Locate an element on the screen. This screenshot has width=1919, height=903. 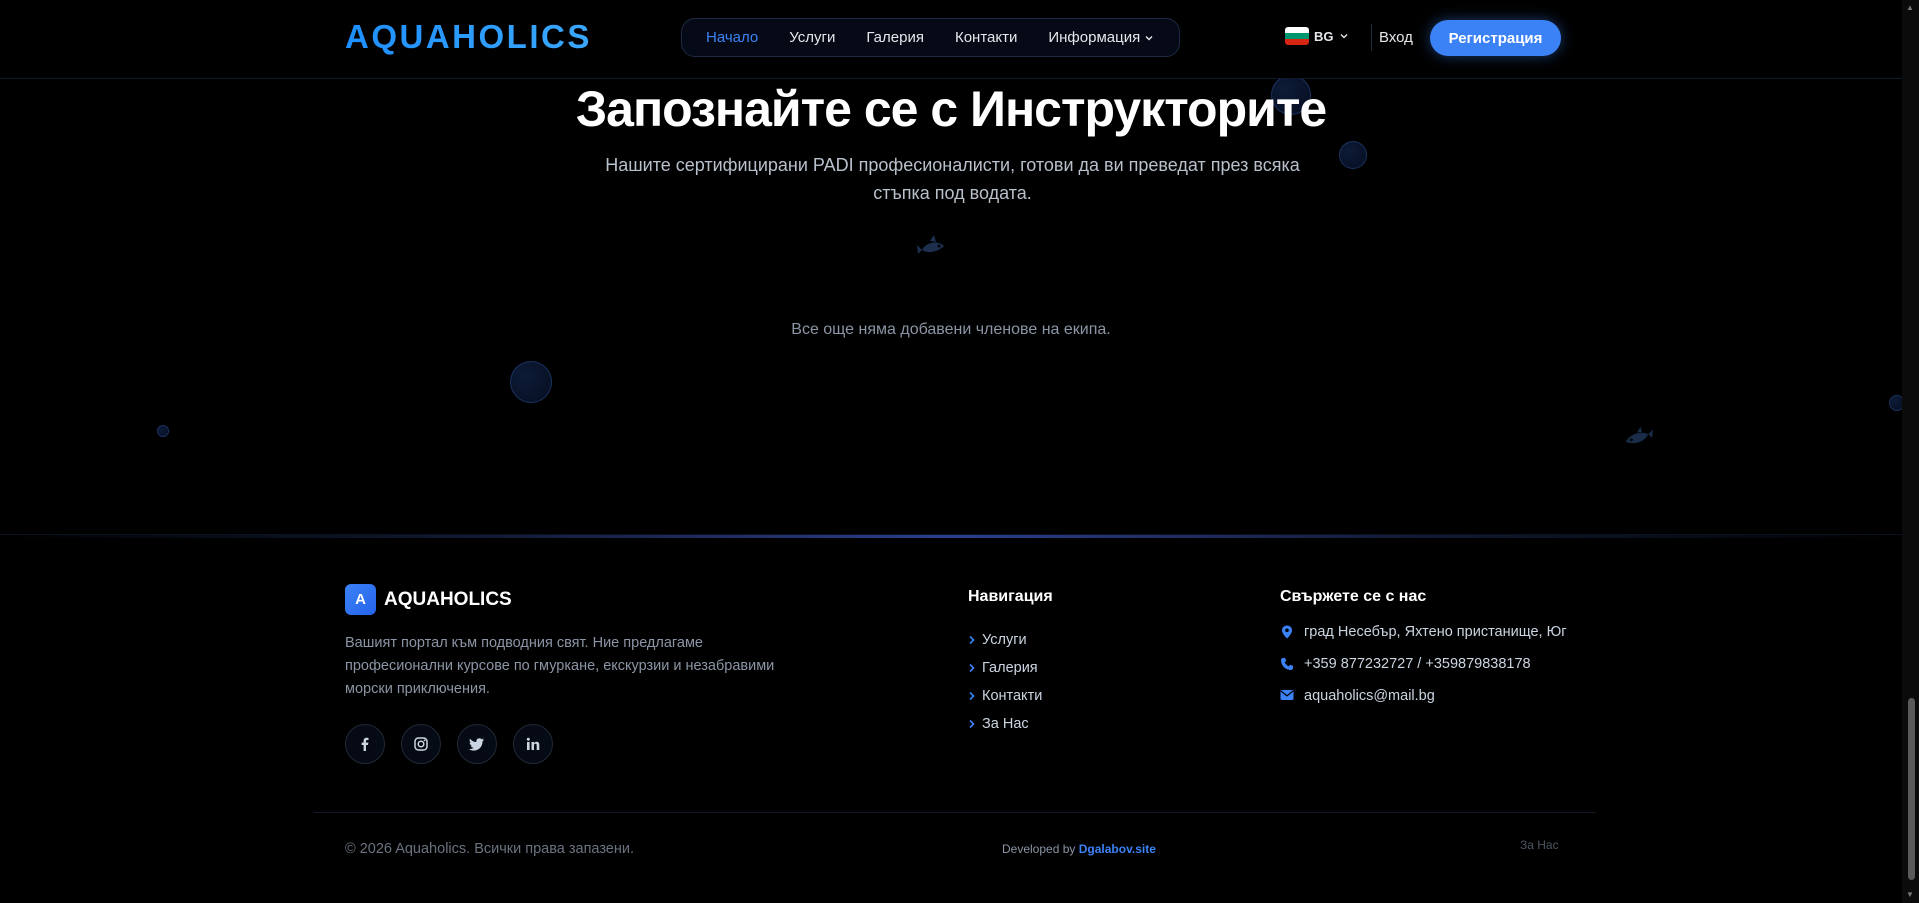
map-pin-icon is located at coordinates (1287, 632).